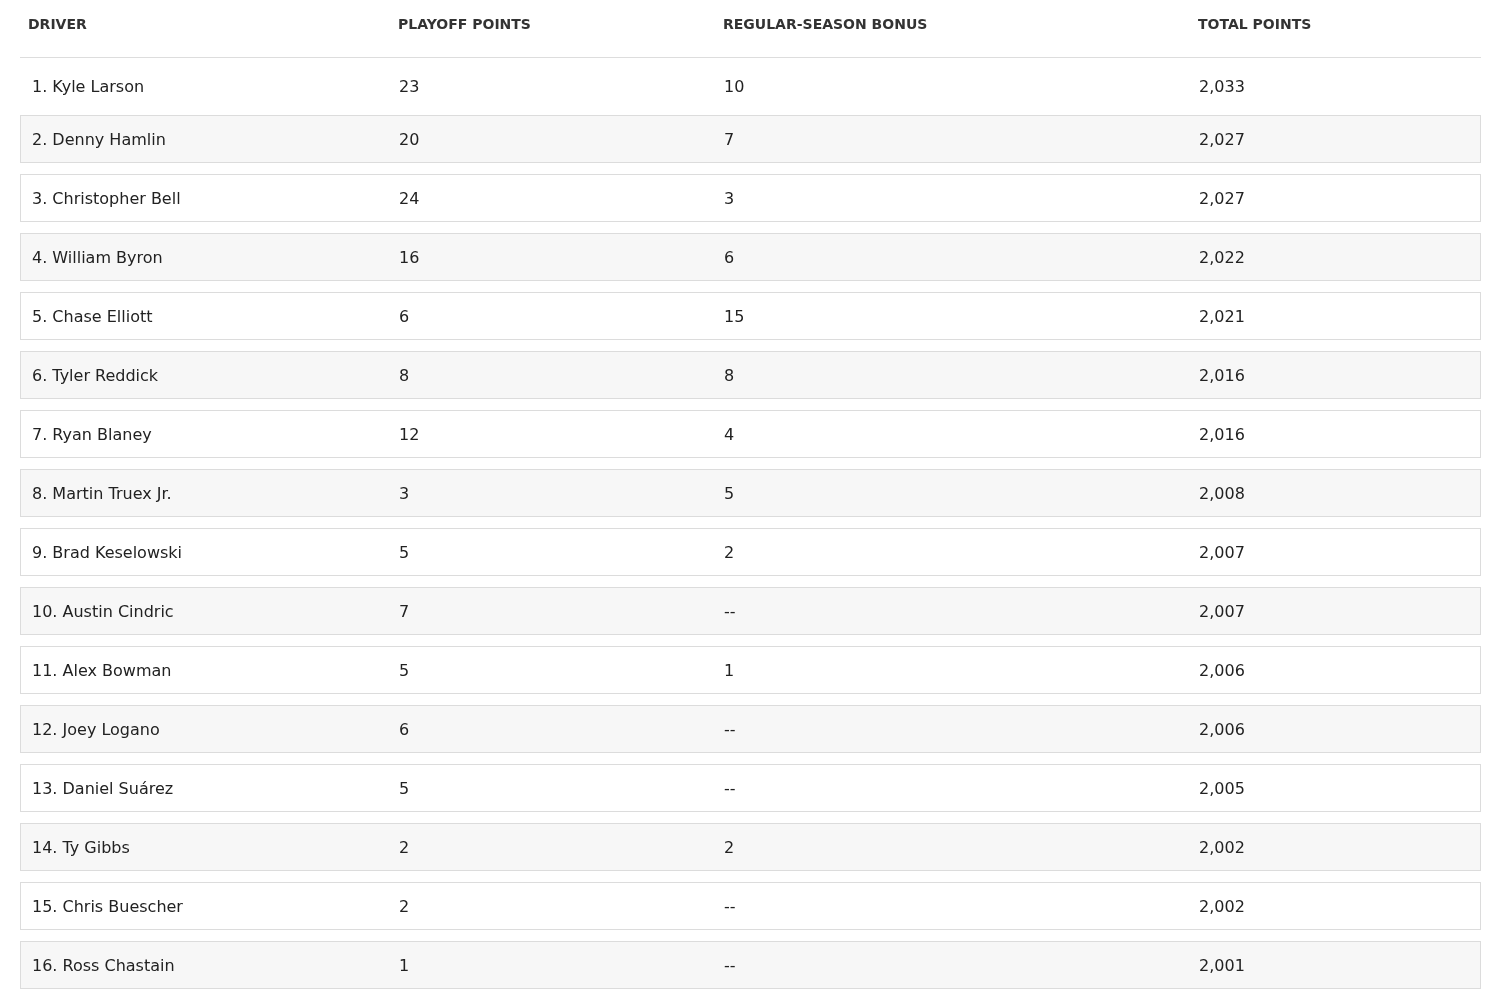 The height and width of the screenshot is (989, 1500). Describe the element at coordinates (1222, 257) in the screenshot. I see `table-cell-text: 2,022` at that location.